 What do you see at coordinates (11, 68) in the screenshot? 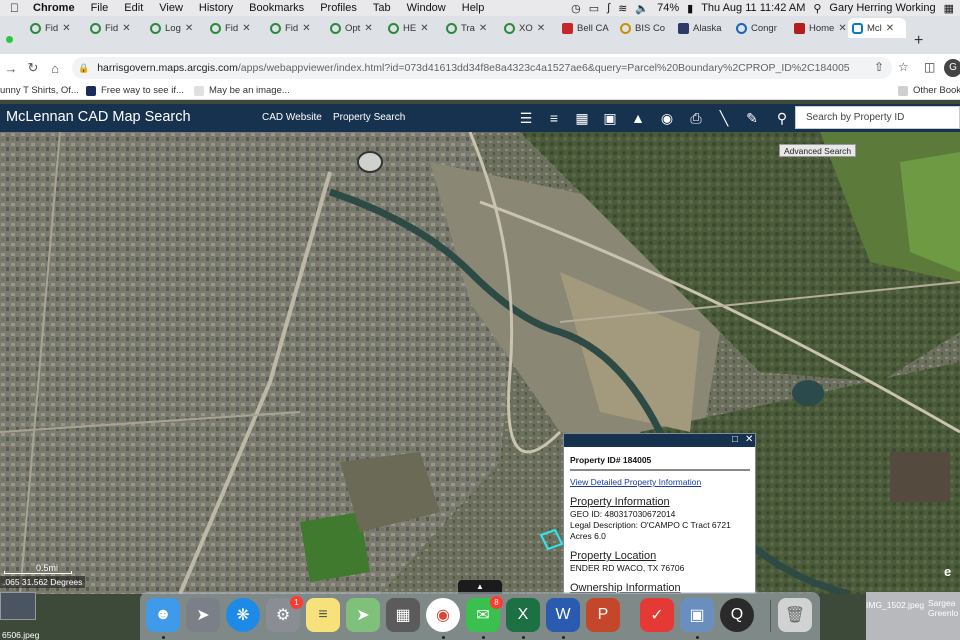
I see `back-icon: →` at bounding box center [11, 68].